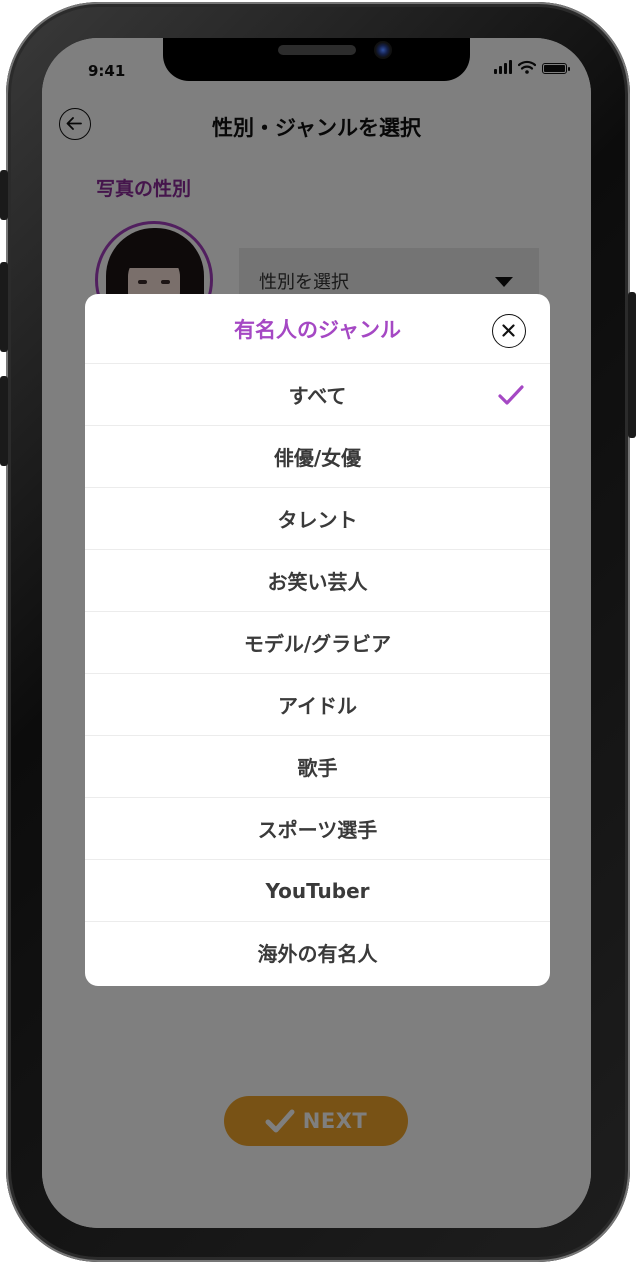  I want to click on genre-option-label: お笑い芸人, so click(317, 582).